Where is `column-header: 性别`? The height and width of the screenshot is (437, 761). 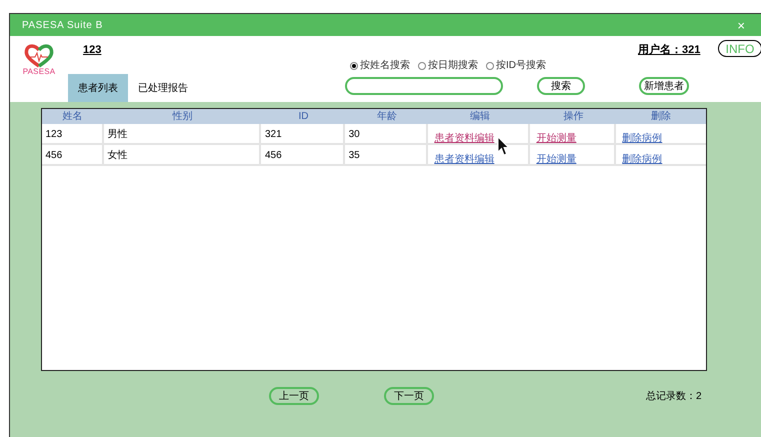 column-header: 性别 is located at coordinates (182, 117).